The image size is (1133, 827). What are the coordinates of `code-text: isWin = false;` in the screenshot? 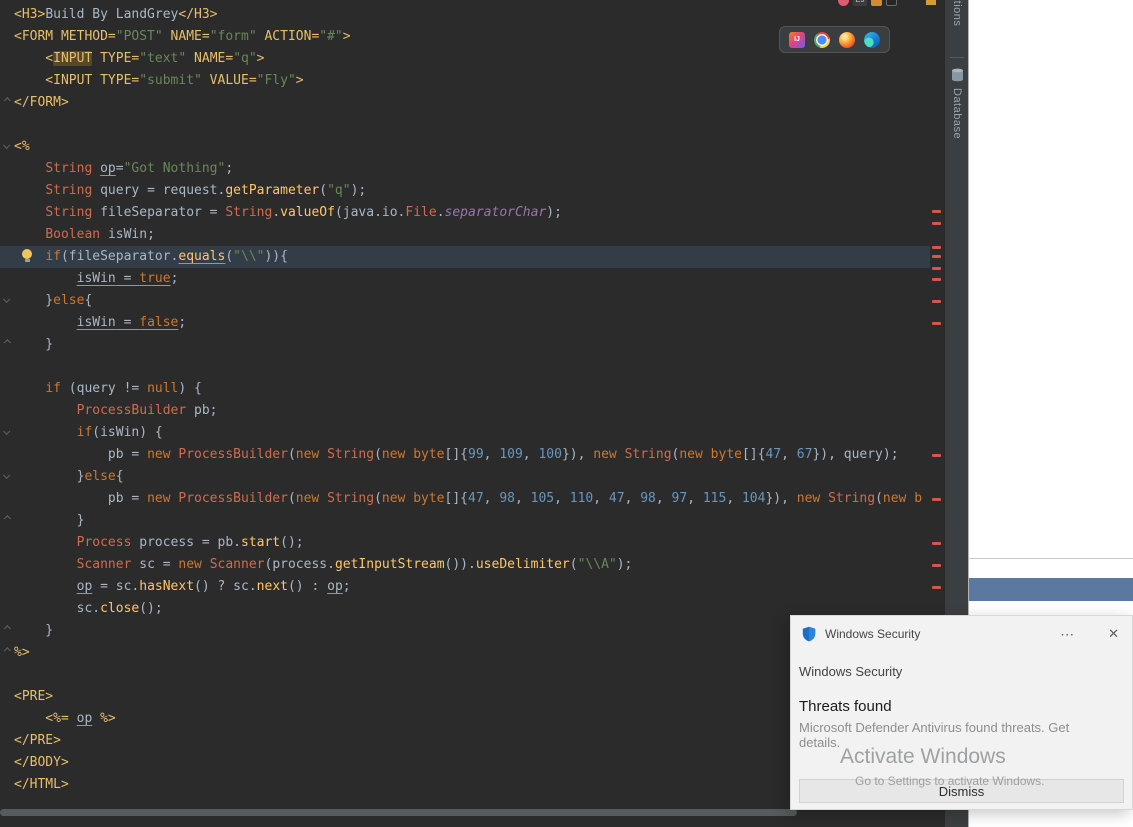 It's located at (131, 322).